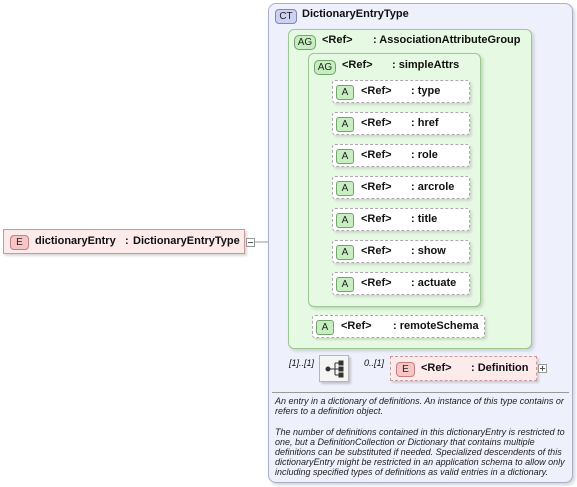 This screenshot has height=487, width=577. I want to click on definition-element: E <Ref> : Definition, so click(463, 368).